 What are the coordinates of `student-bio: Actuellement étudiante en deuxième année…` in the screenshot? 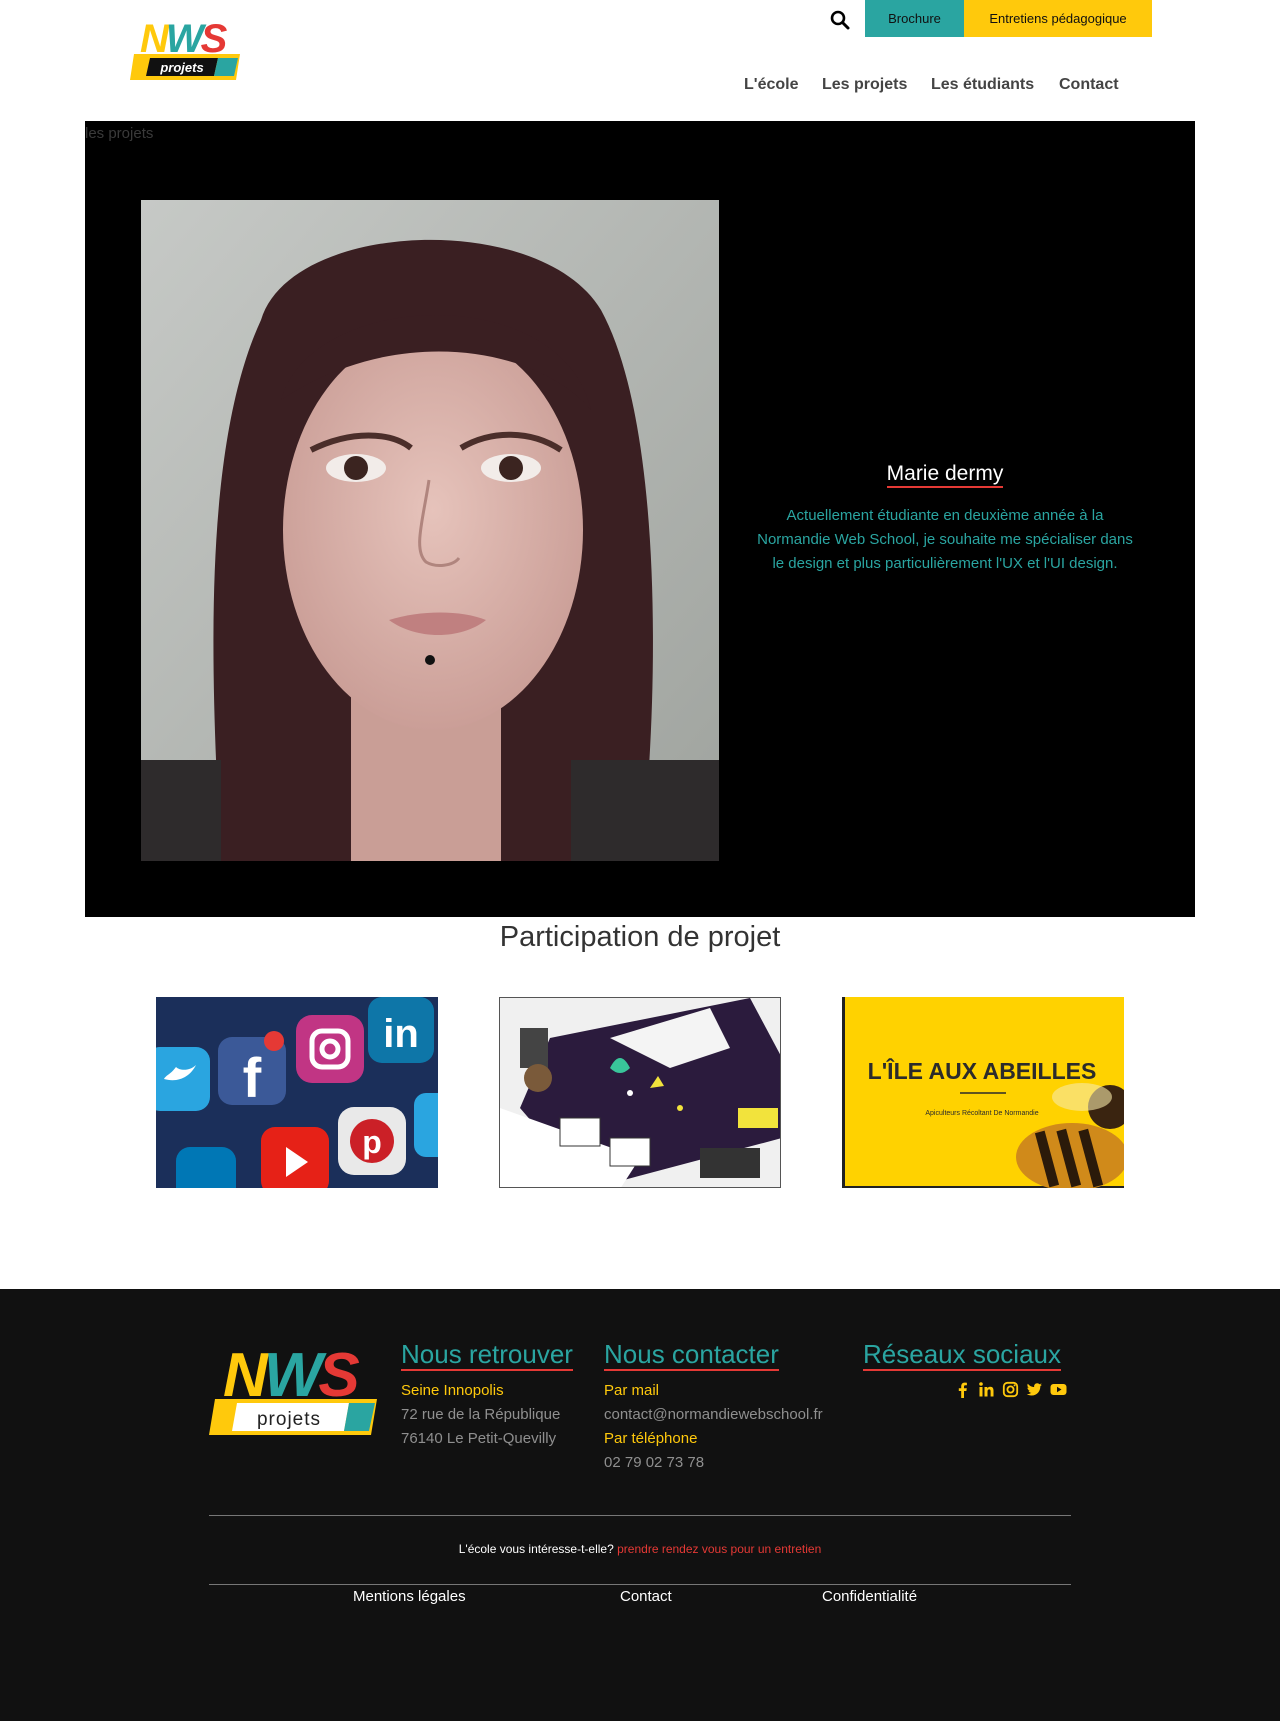 It's located at (945, 539).